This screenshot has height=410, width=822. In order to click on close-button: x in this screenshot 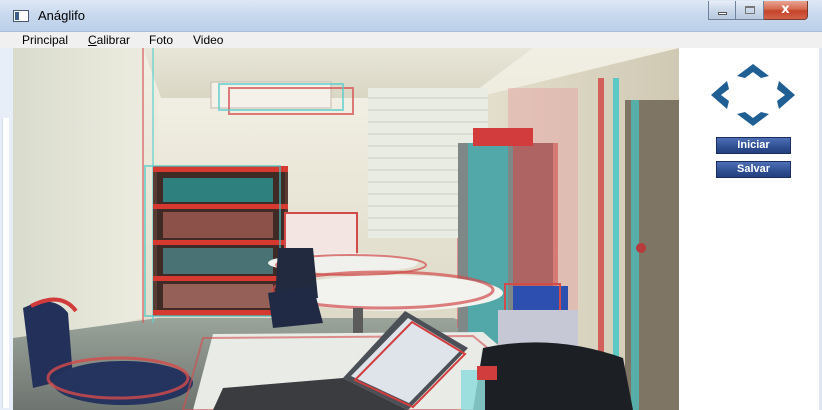, I will do `click(786, 10)`.